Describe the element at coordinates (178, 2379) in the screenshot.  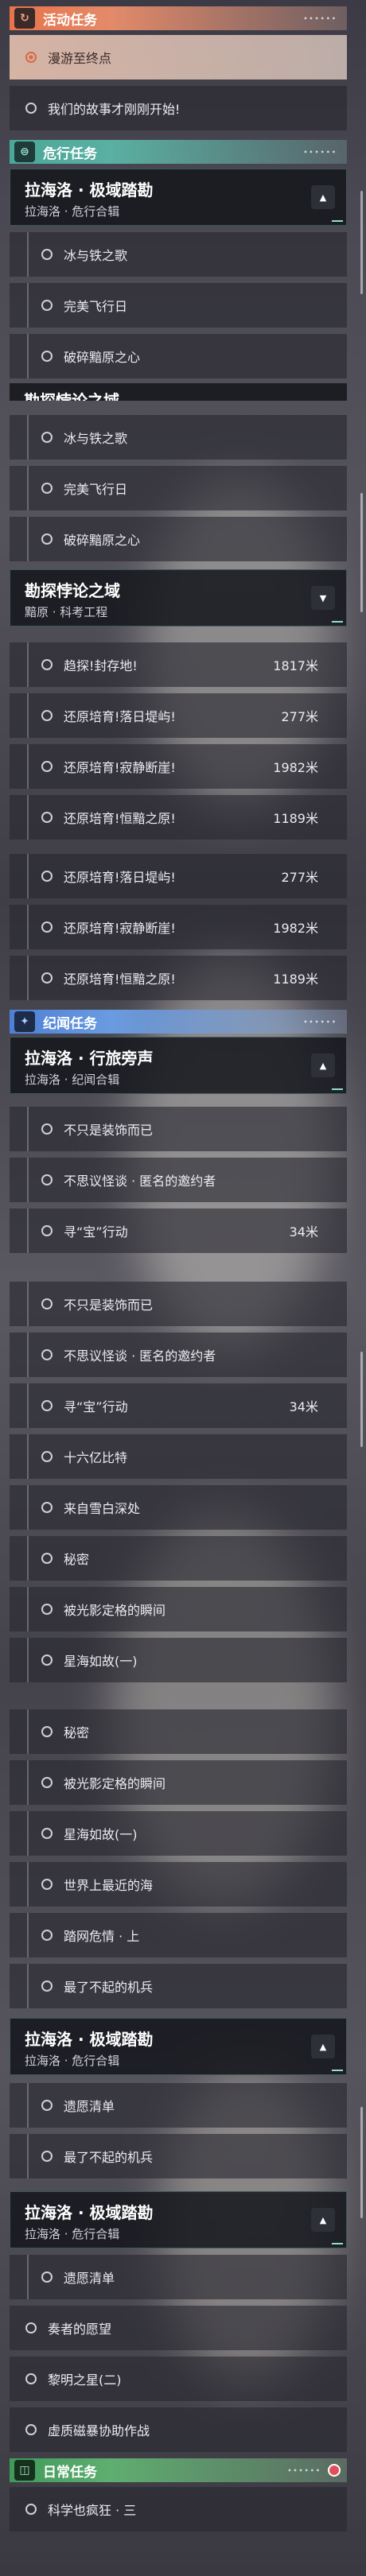
I see `list-item: 黎明之星(二)` at that location.